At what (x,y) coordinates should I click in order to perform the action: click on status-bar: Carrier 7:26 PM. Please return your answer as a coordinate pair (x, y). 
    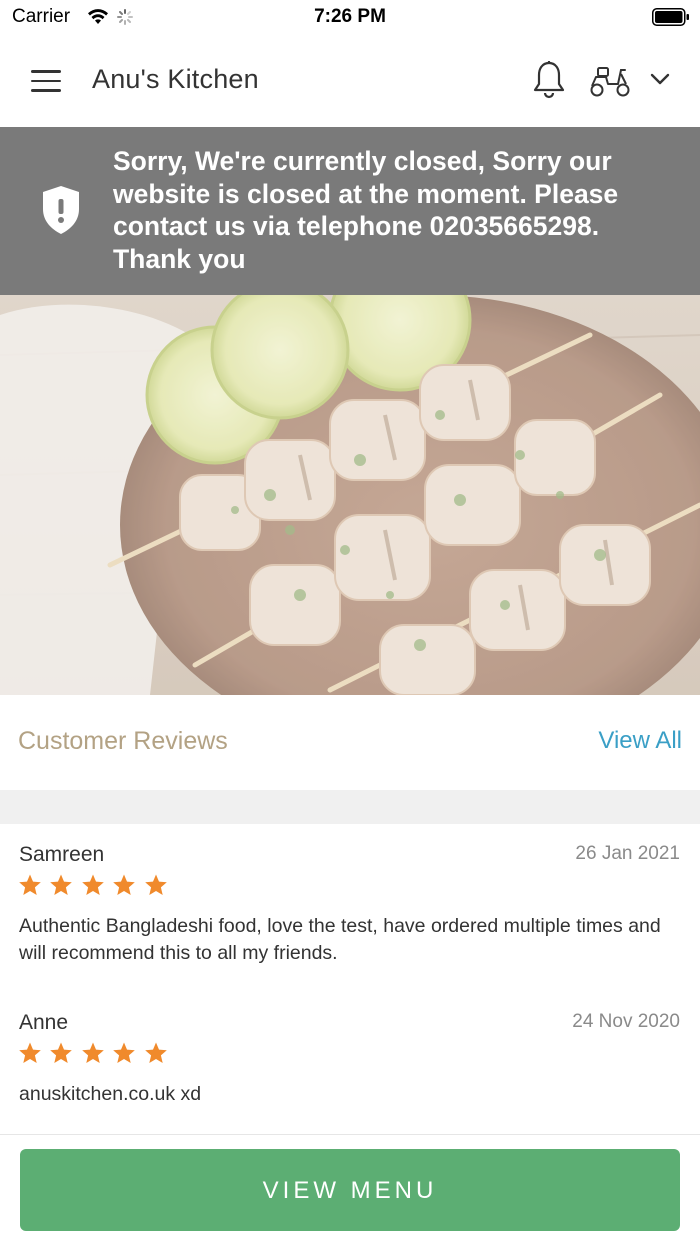
    Looking at the image, I should click on (350, 17).